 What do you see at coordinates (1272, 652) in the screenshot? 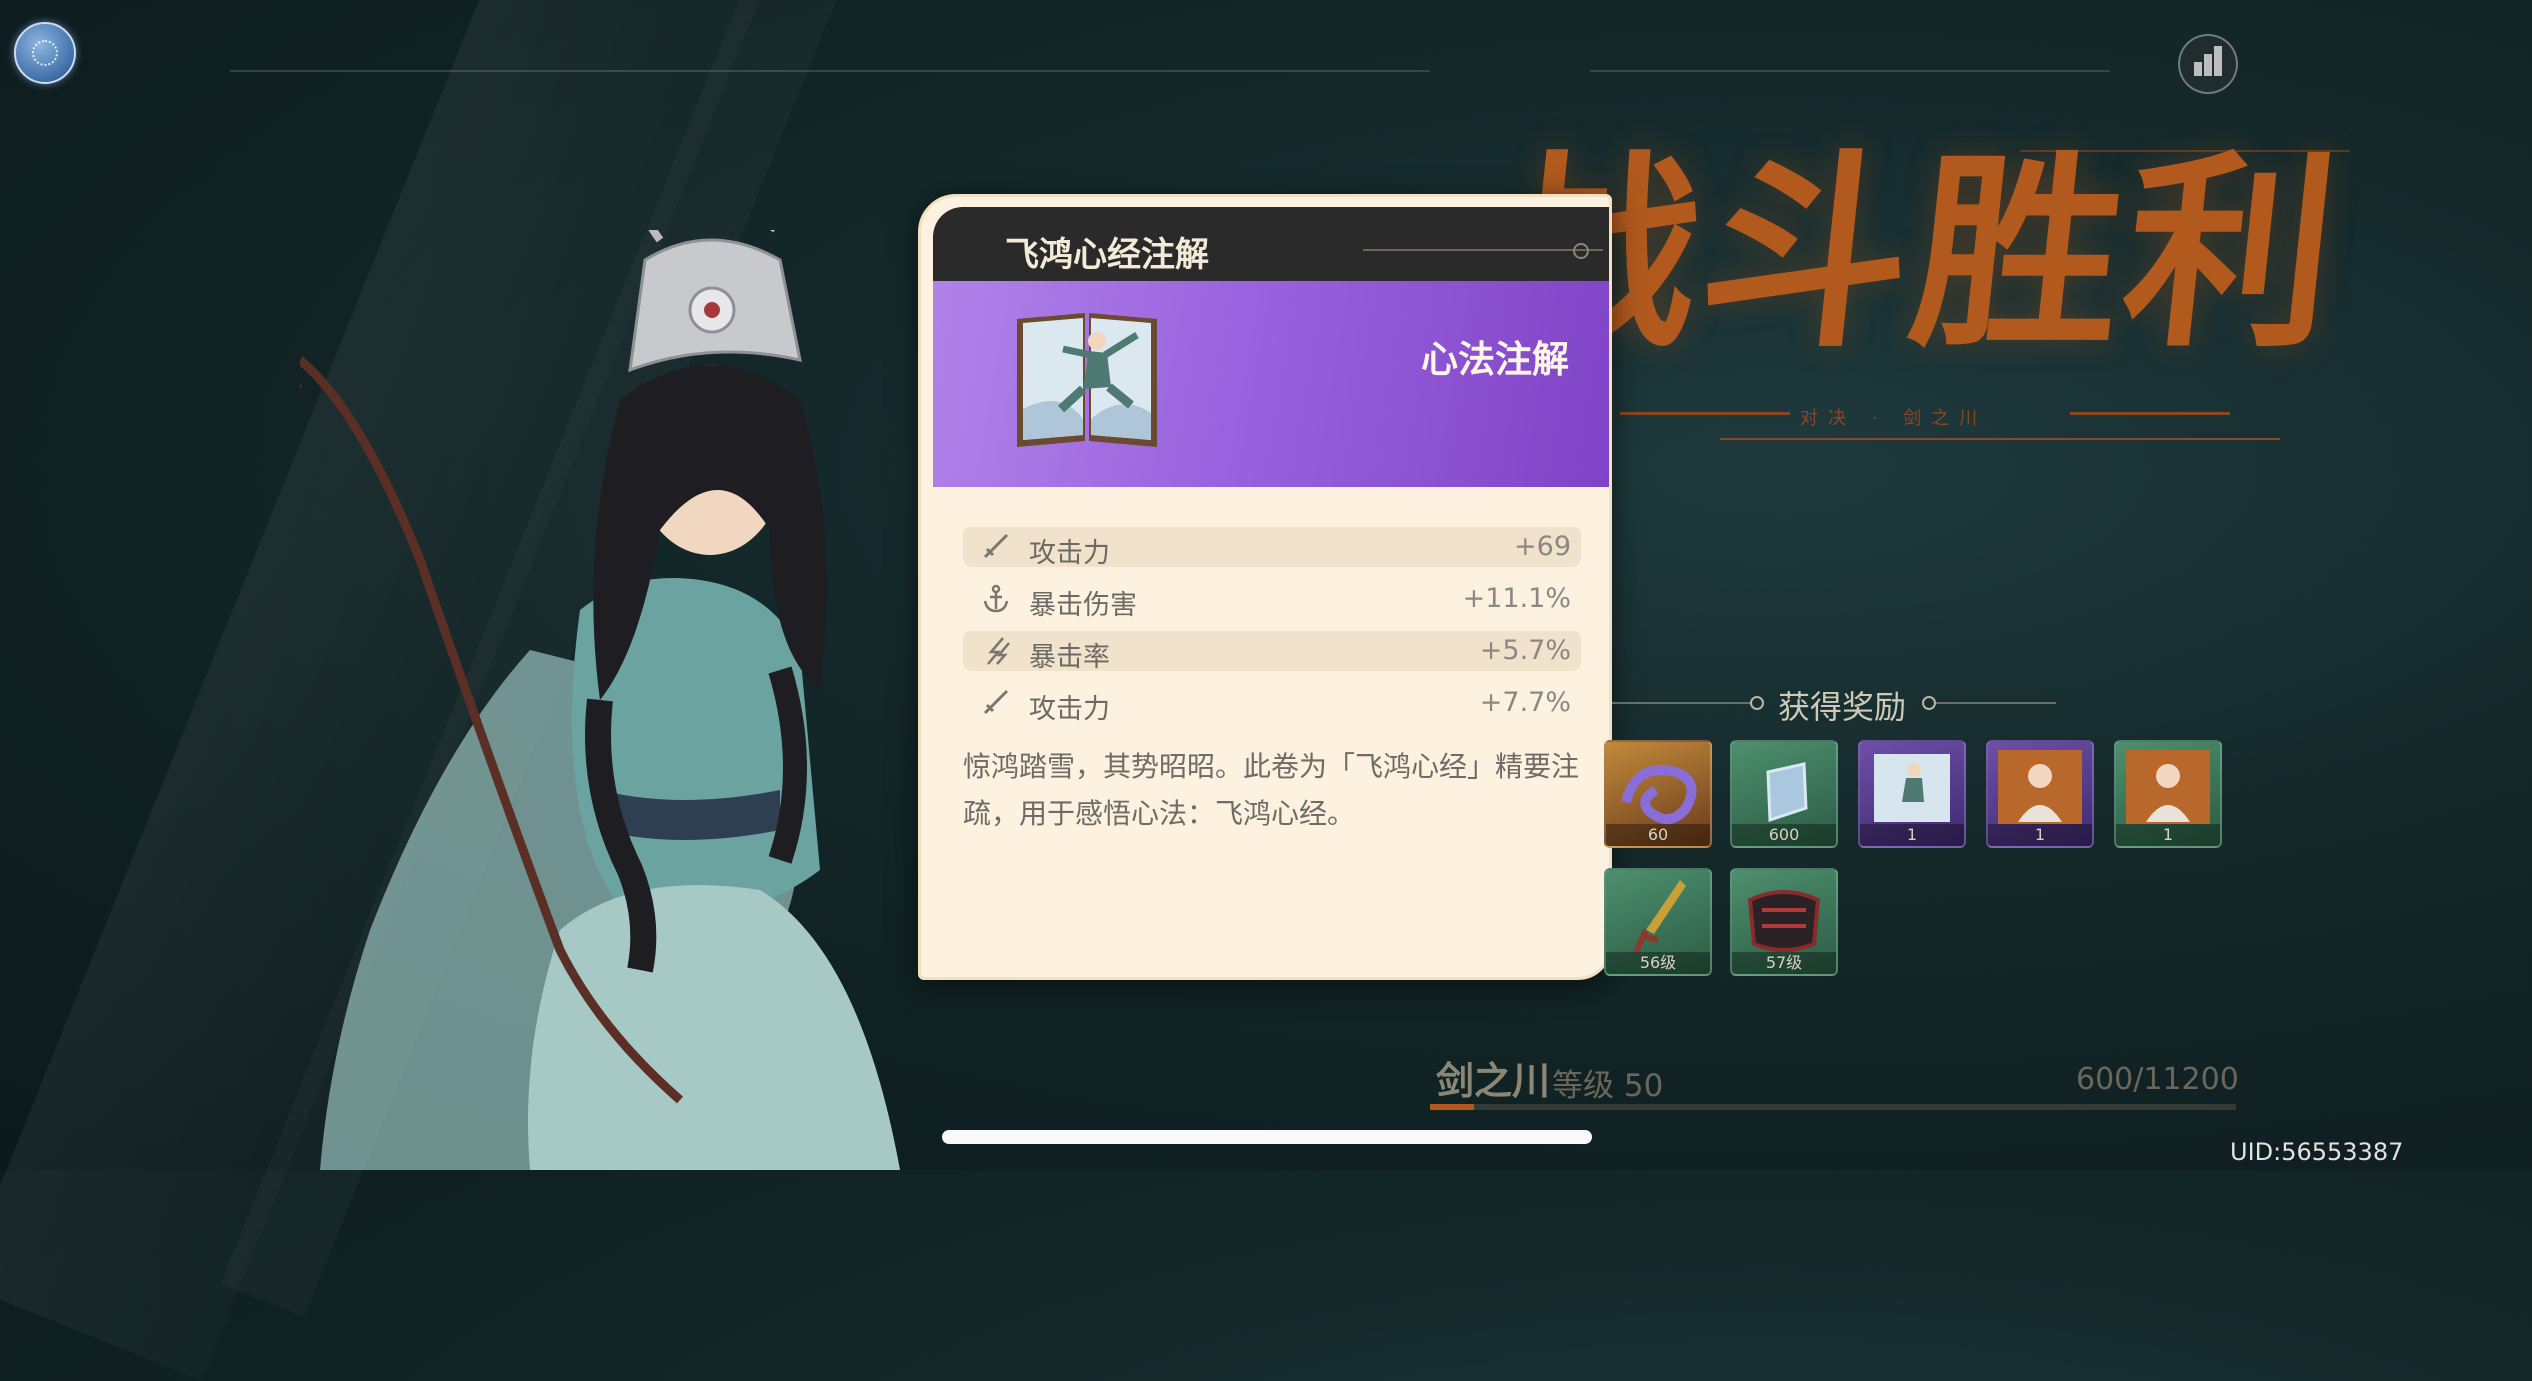
I see `stat-row: 暴击率 +5.7%` at bounding box center [1272, 652].